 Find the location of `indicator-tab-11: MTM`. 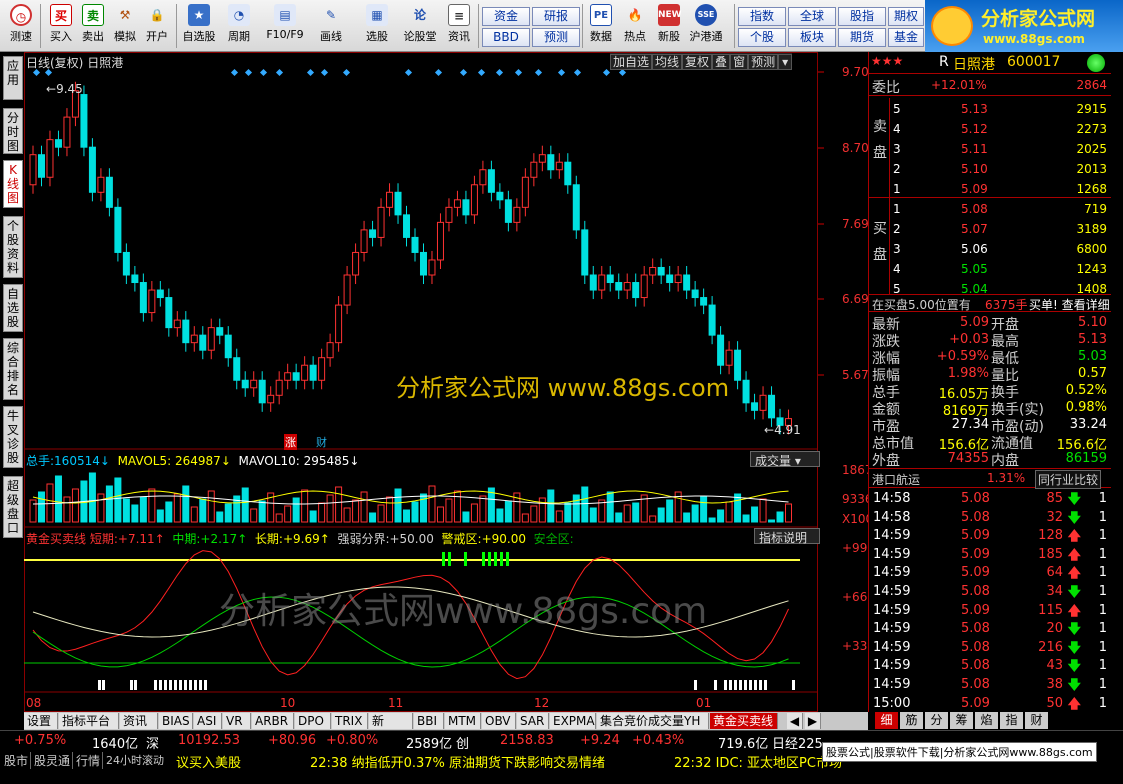

indicator-tab-11: MTM is located at coordinates (463, 721).